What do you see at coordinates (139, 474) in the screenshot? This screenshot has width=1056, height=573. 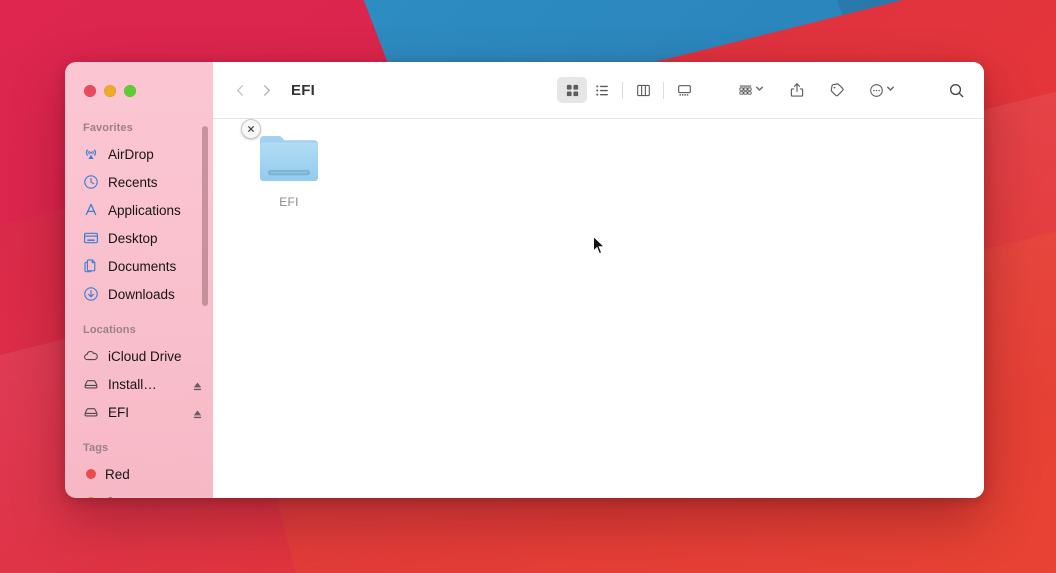 I see `sidebar-item-tag-red: Red` at bounding box center [139, 474].